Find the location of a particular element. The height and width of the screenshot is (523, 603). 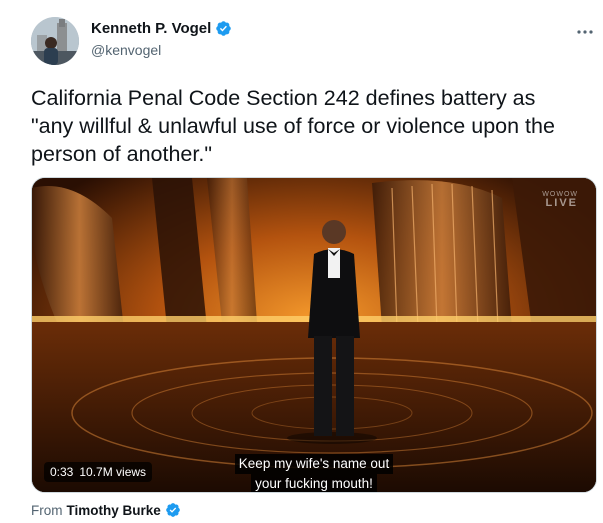

author-handle: @kenvogel is located at coordinates (126, 50).